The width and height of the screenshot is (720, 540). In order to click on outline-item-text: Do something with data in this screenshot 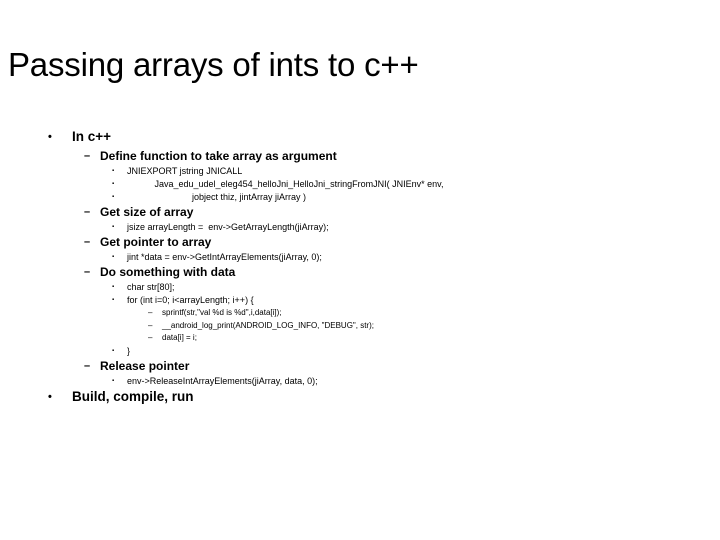, I will do `click(168, 272)`.